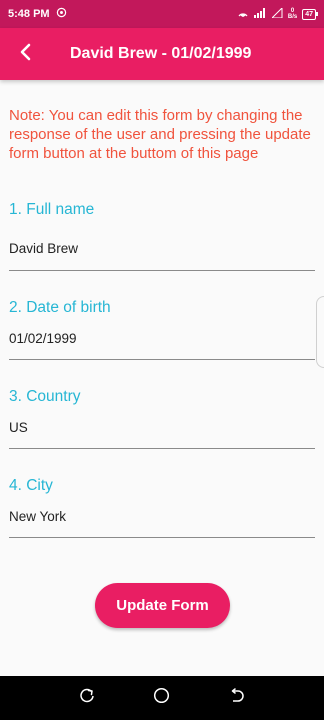  I want to click on arrow-left-icon, so click(26, 54).